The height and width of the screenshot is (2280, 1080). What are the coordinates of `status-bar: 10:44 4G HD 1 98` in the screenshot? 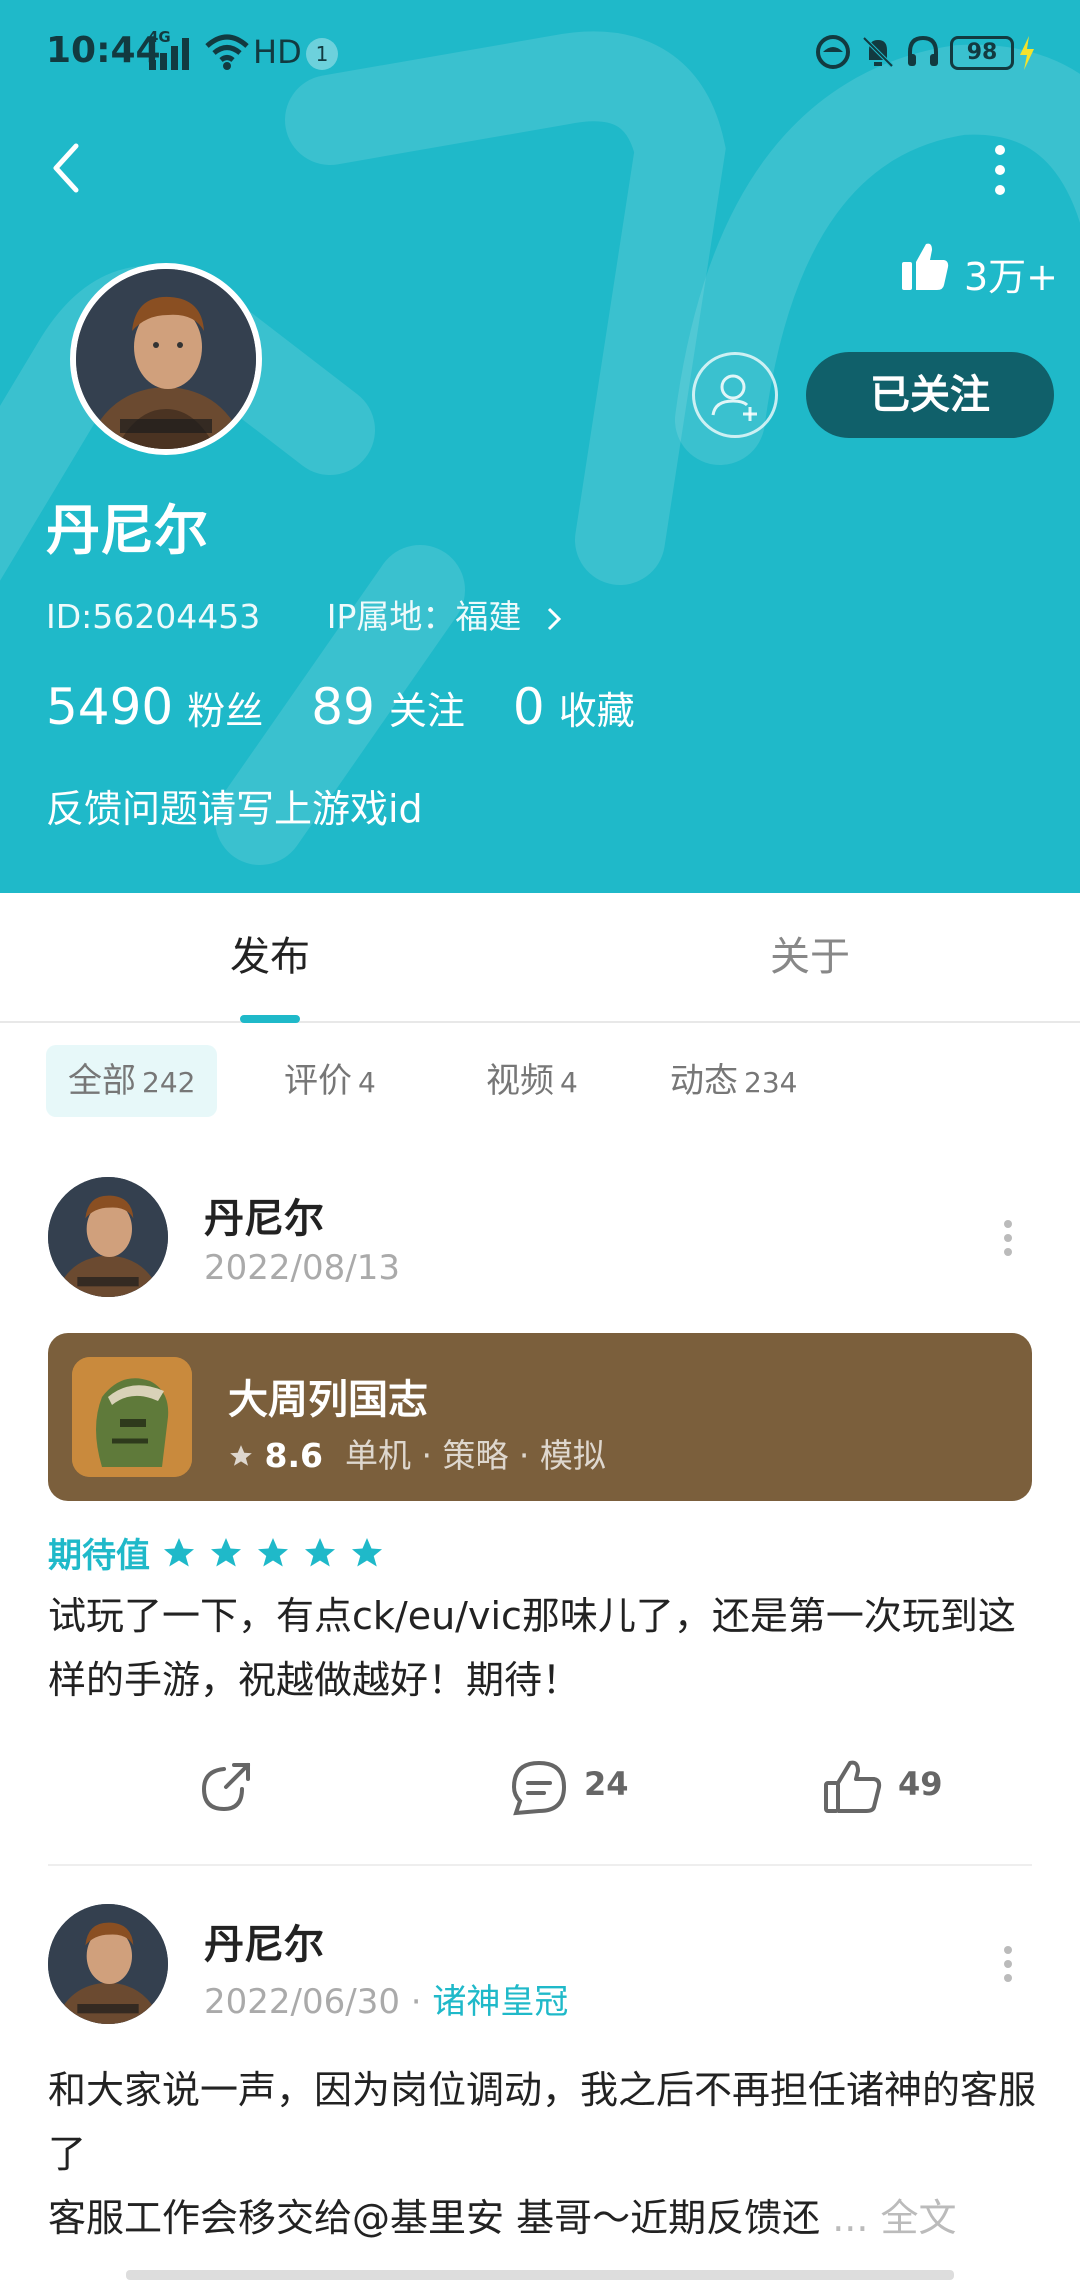 It's located at (540, 55).